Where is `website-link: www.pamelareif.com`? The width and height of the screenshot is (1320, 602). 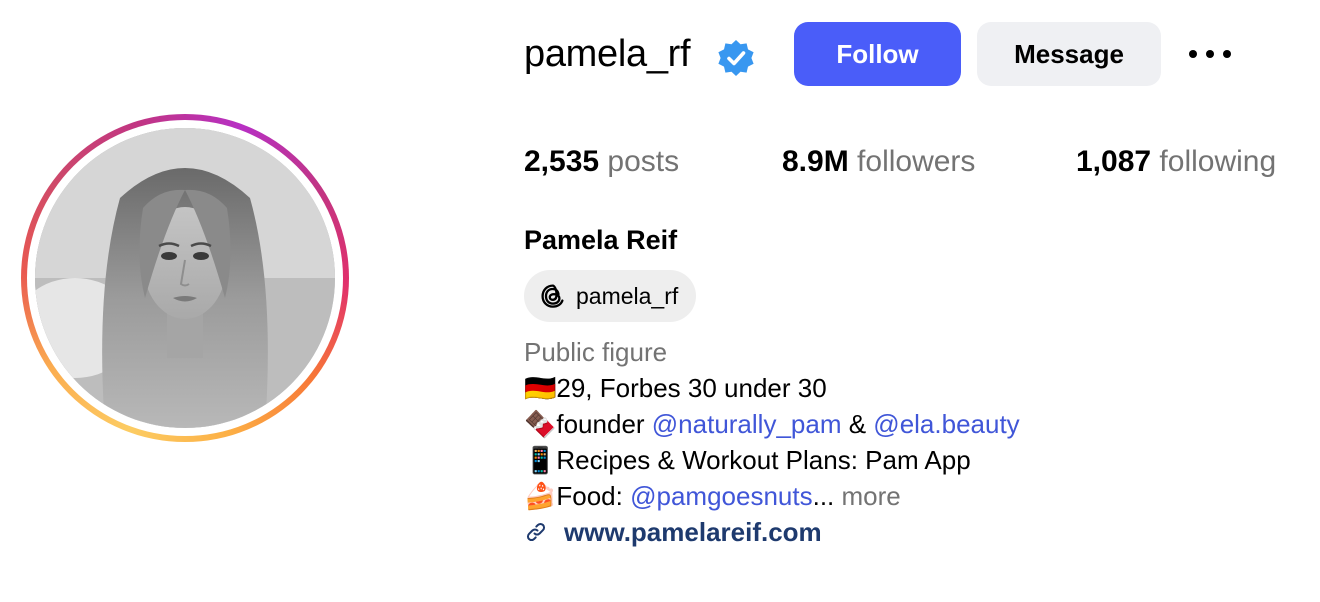 website-link: www.pamelareif.com is located at coordinates (673, 532).